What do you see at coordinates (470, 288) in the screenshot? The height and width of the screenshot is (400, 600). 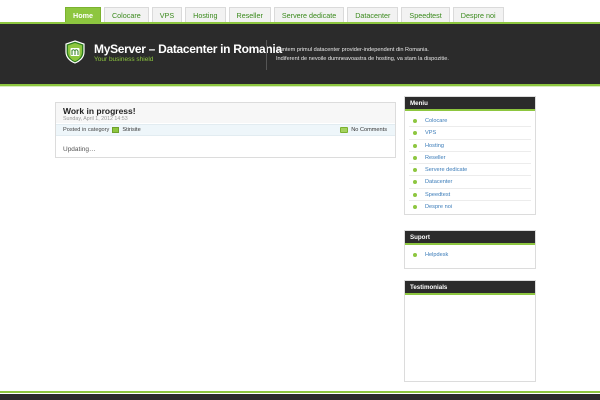 I see `testimonials-widget-title: Testimonials` at bounding box center [470, 288].